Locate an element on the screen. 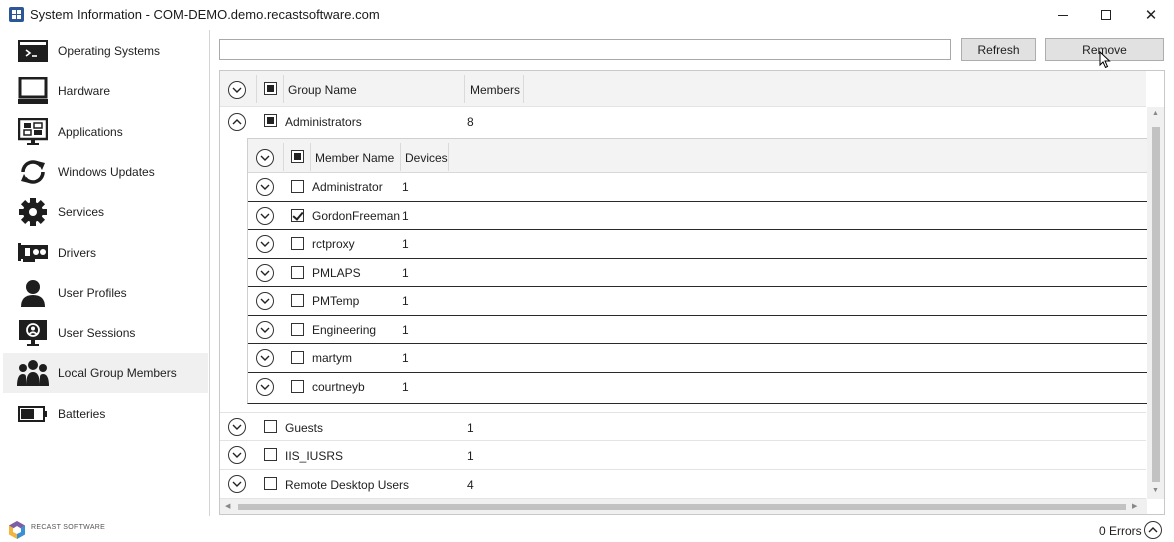  member-row: PMTemp 1 is located at coordinates (698, 301).